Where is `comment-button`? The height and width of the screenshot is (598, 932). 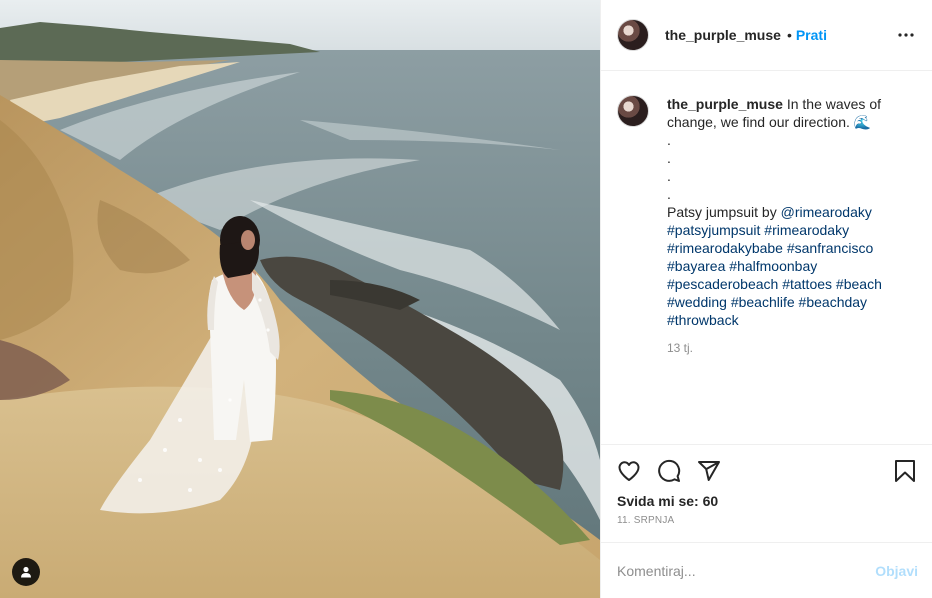 comment-button is located at coordinates (677, 471).